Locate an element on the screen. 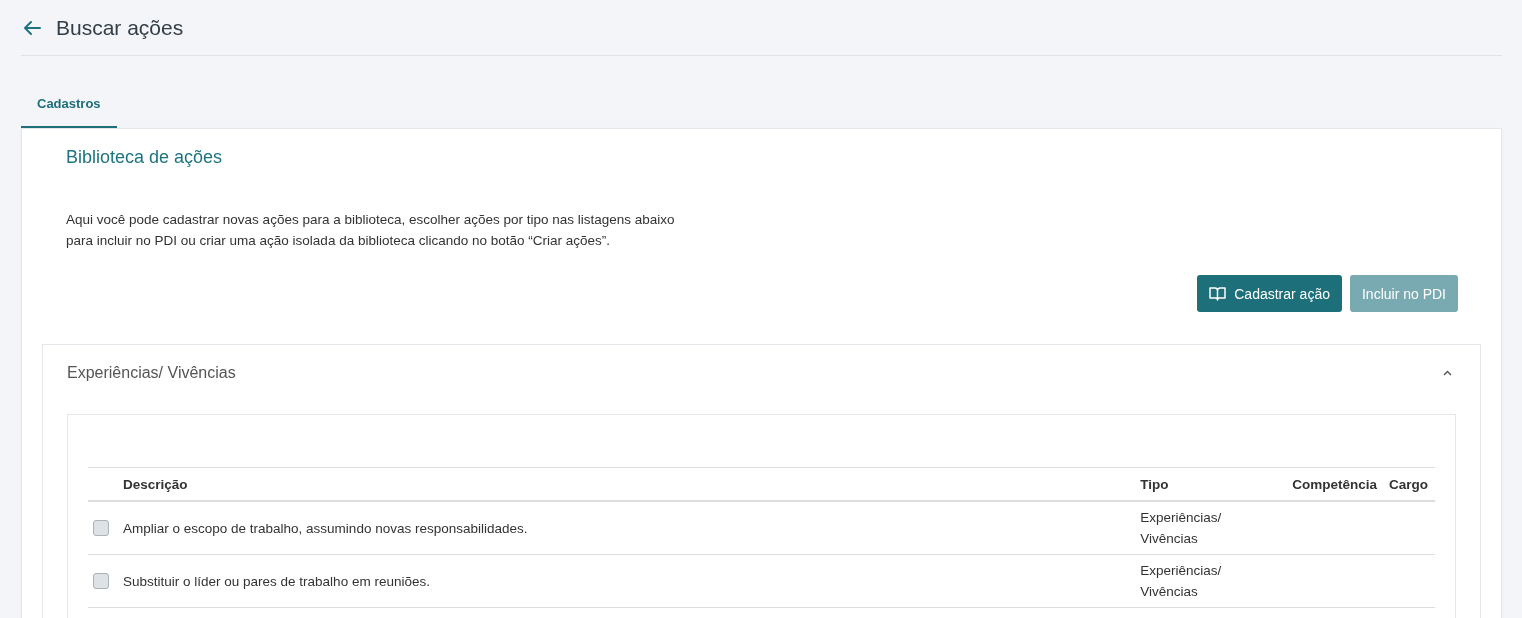 The image size is (1522, 618). table-cell: Ampliar o escopo de trabalho, assumindo novas responsabilidades. is located at coordinates (626, 528).